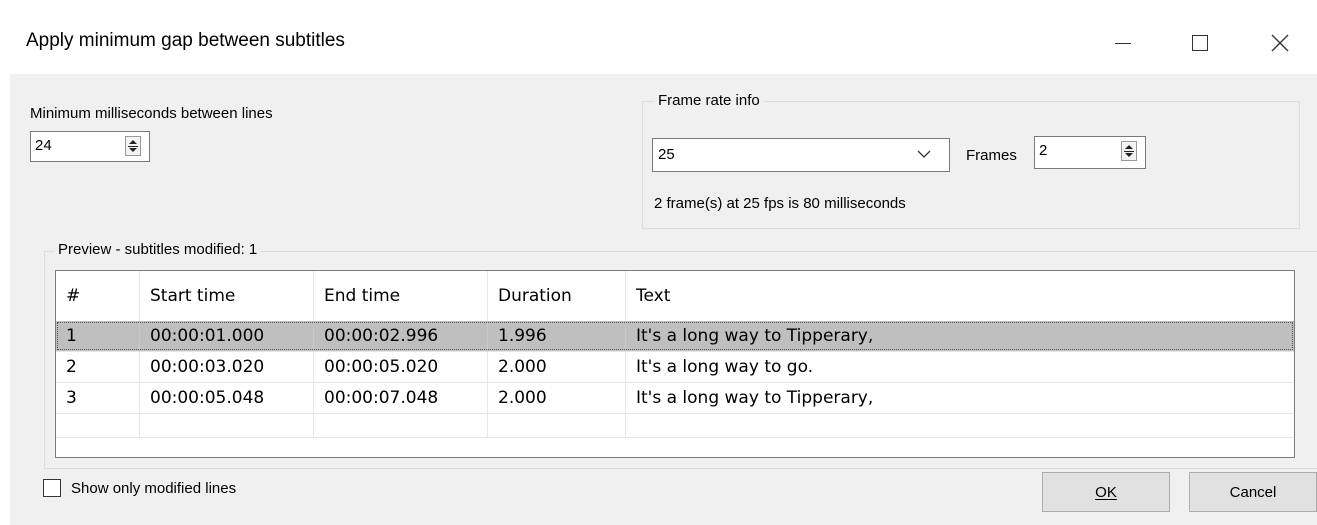 This screenshot has height=525, width=1317. Describe the element at coordinates (158, 249) in the screenshot. I see `preview-group-label: Preview - subtitles modified: 1` at that location.